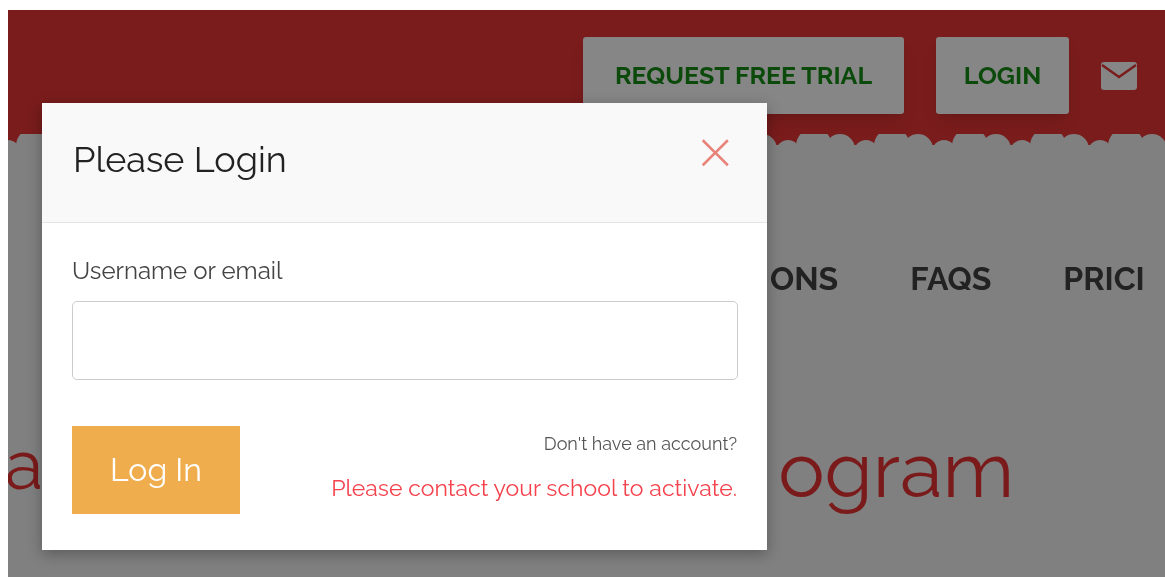  What do you see at coordinates (640, 444) in the screenshot?
I see `account-prompt: Don't have an account?` at bounding box center [640, 444].